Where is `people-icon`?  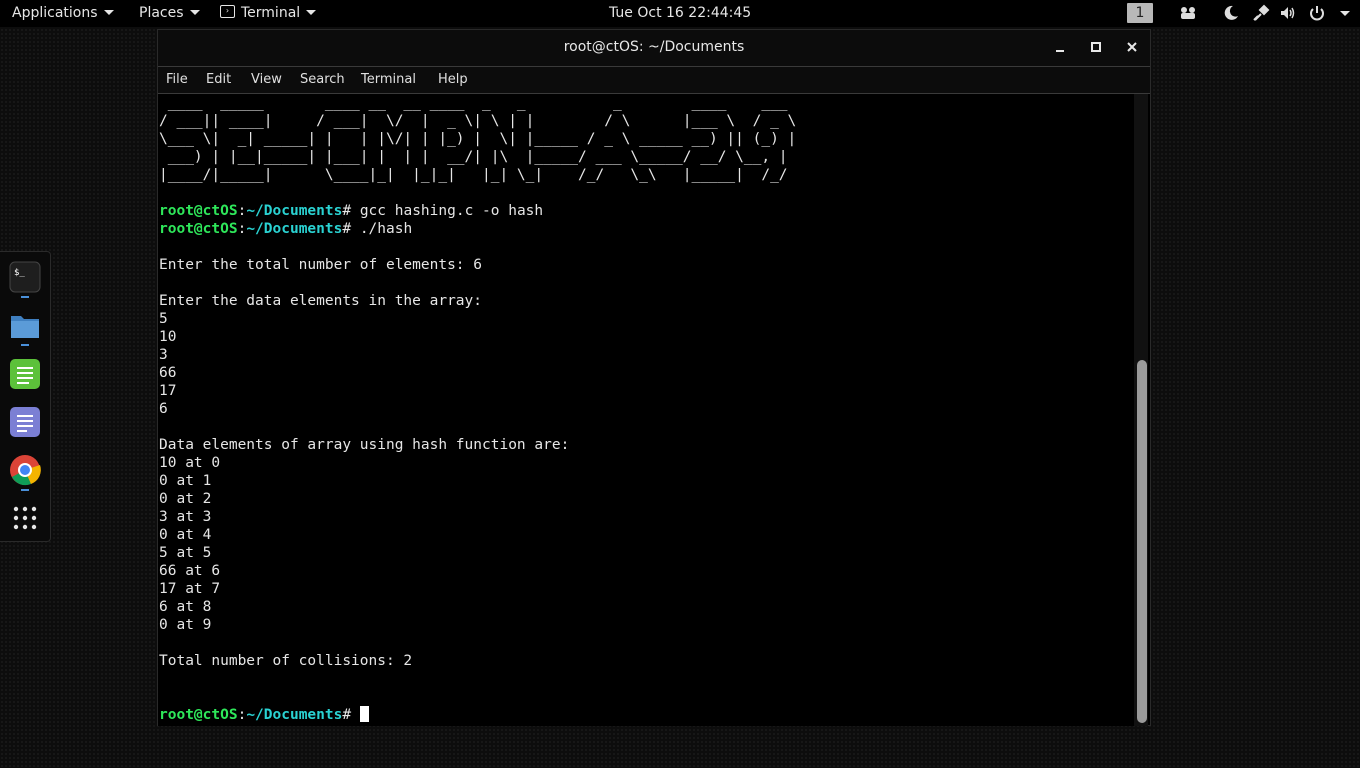 people-icon is located at coordinates (1188, 13).